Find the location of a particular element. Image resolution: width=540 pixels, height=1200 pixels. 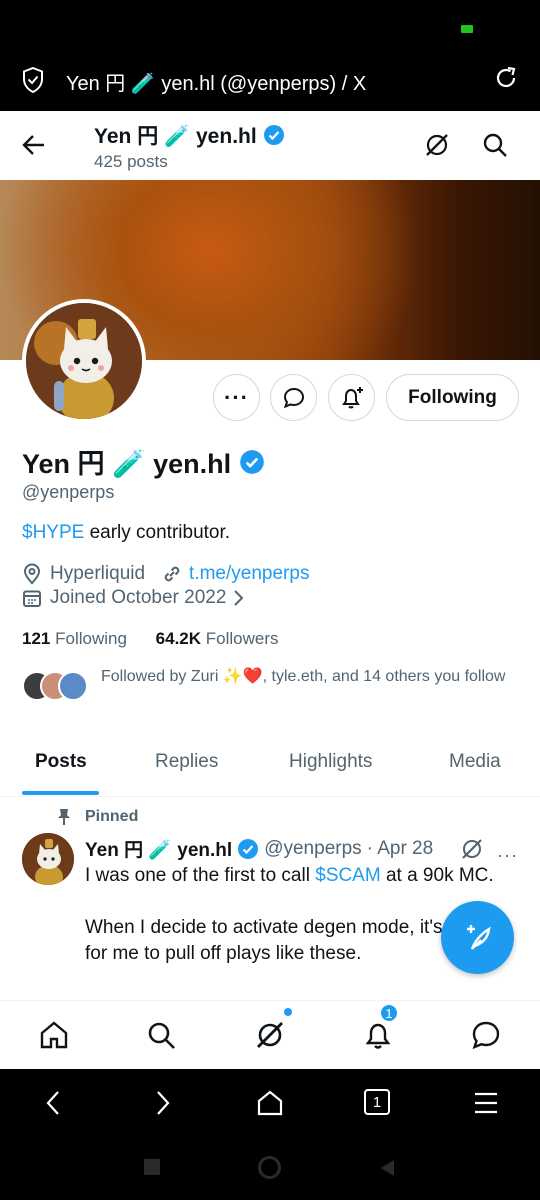

more-options-button: ··· is located at coordinates (236, 397).